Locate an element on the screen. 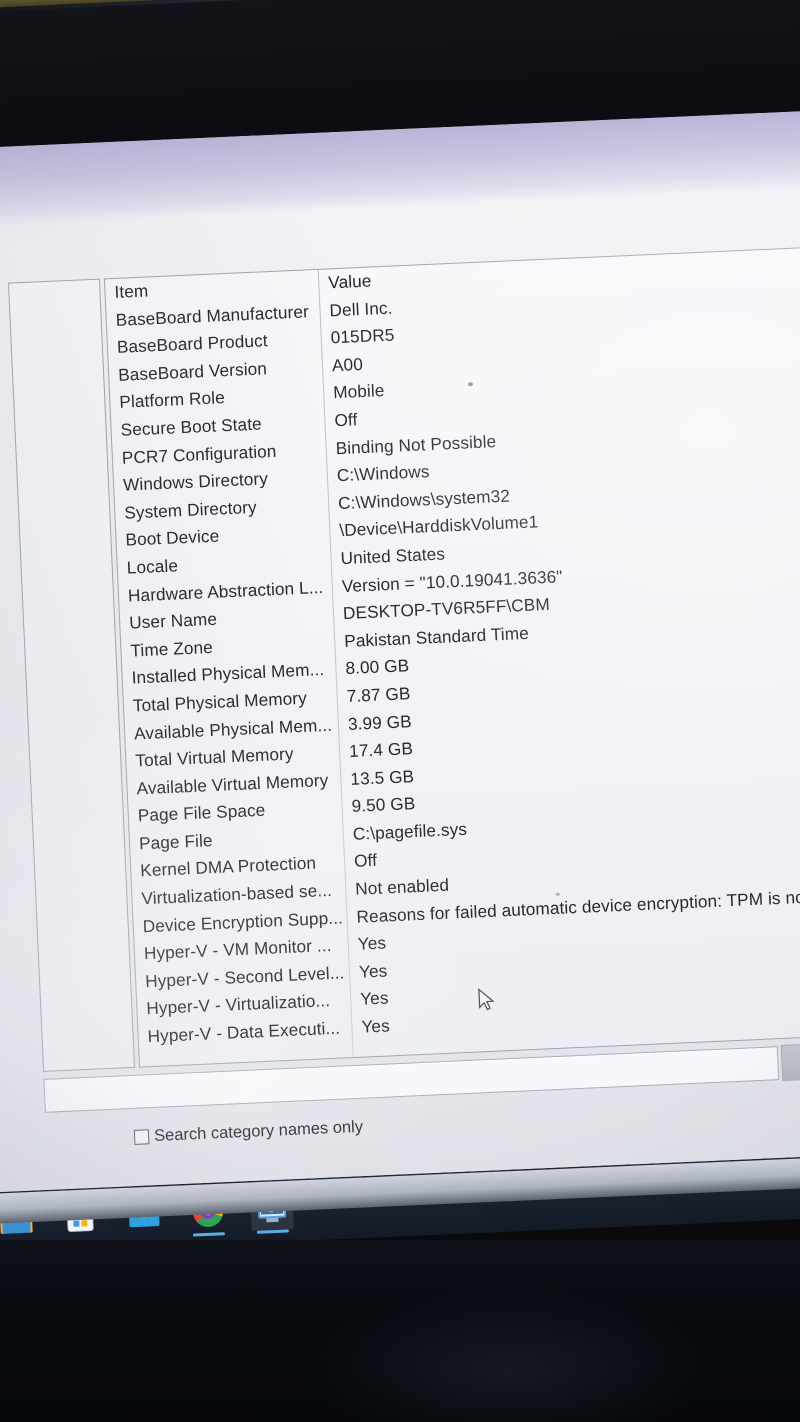  row-value: Mobile is located at coordinates (358, 391).